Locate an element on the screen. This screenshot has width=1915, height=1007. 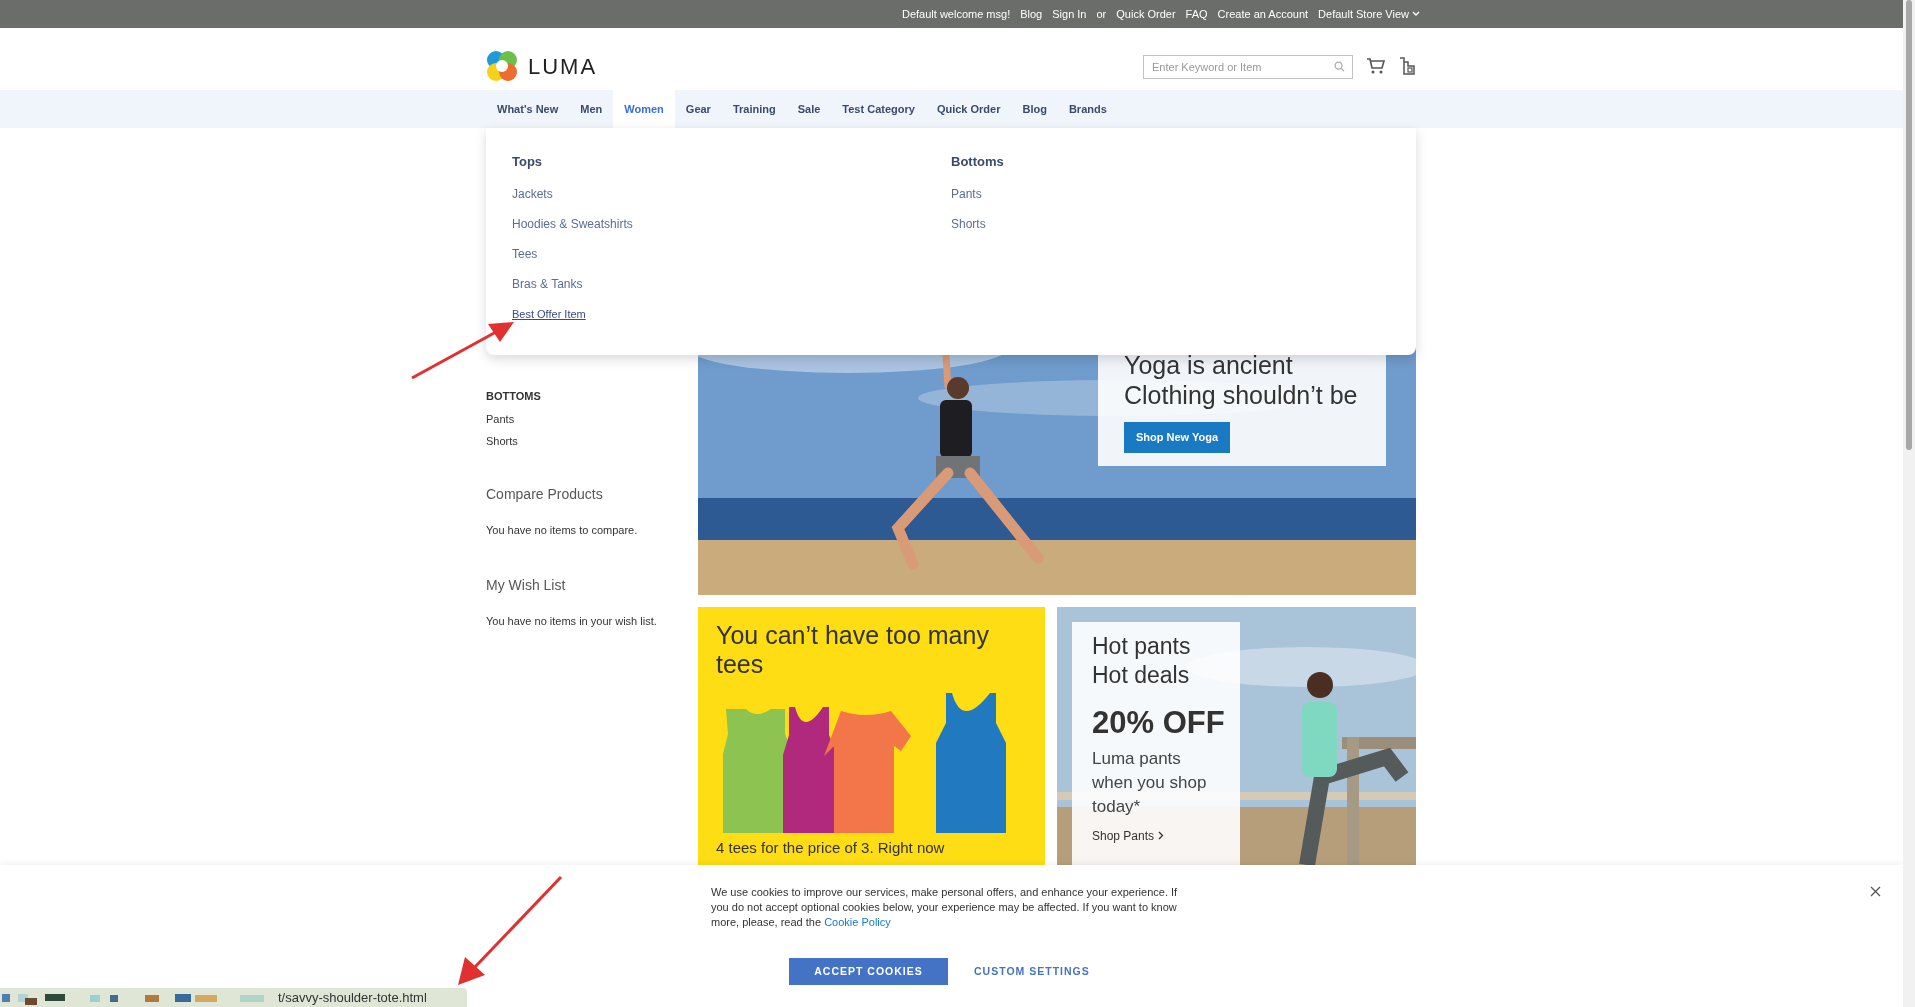
header-link: FAQ is located at coordinates (1196, 14).